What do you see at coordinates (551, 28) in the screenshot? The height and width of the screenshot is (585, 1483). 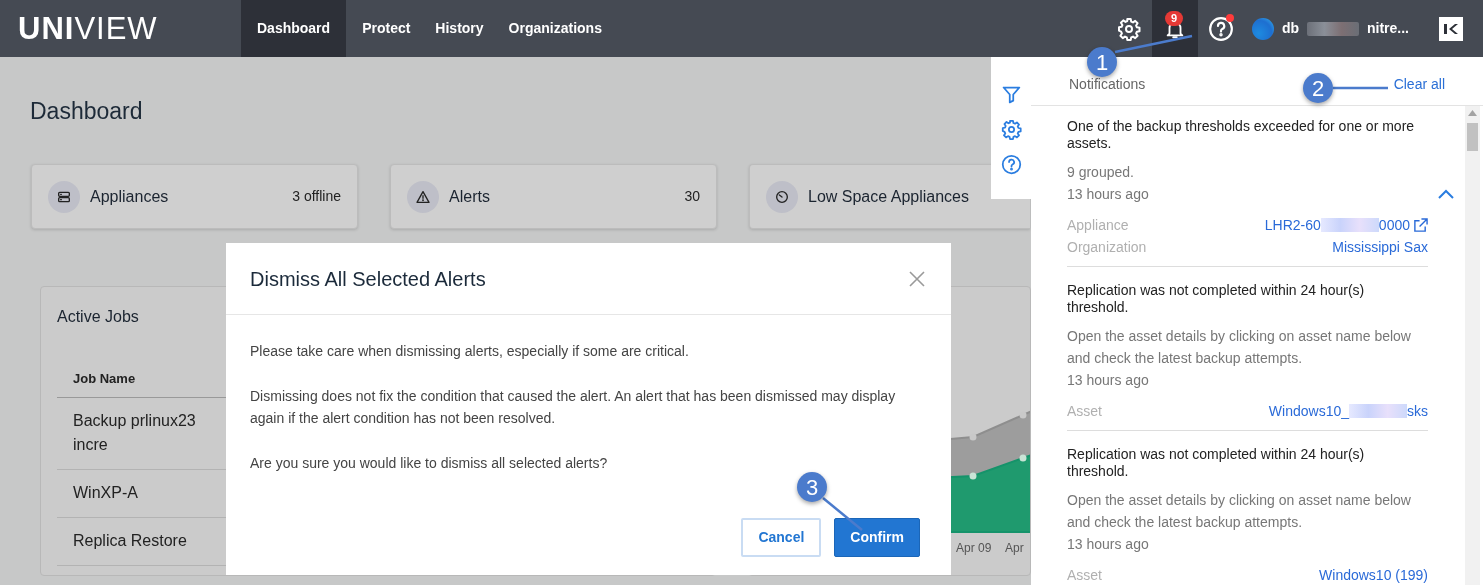 I see `nav-tab: Organizations` at bounding box center [551, 28].